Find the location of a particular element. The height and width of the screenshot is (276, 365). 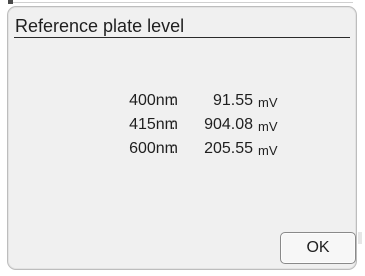

reading-value: 205.55 is located at coordinates (228, 148).